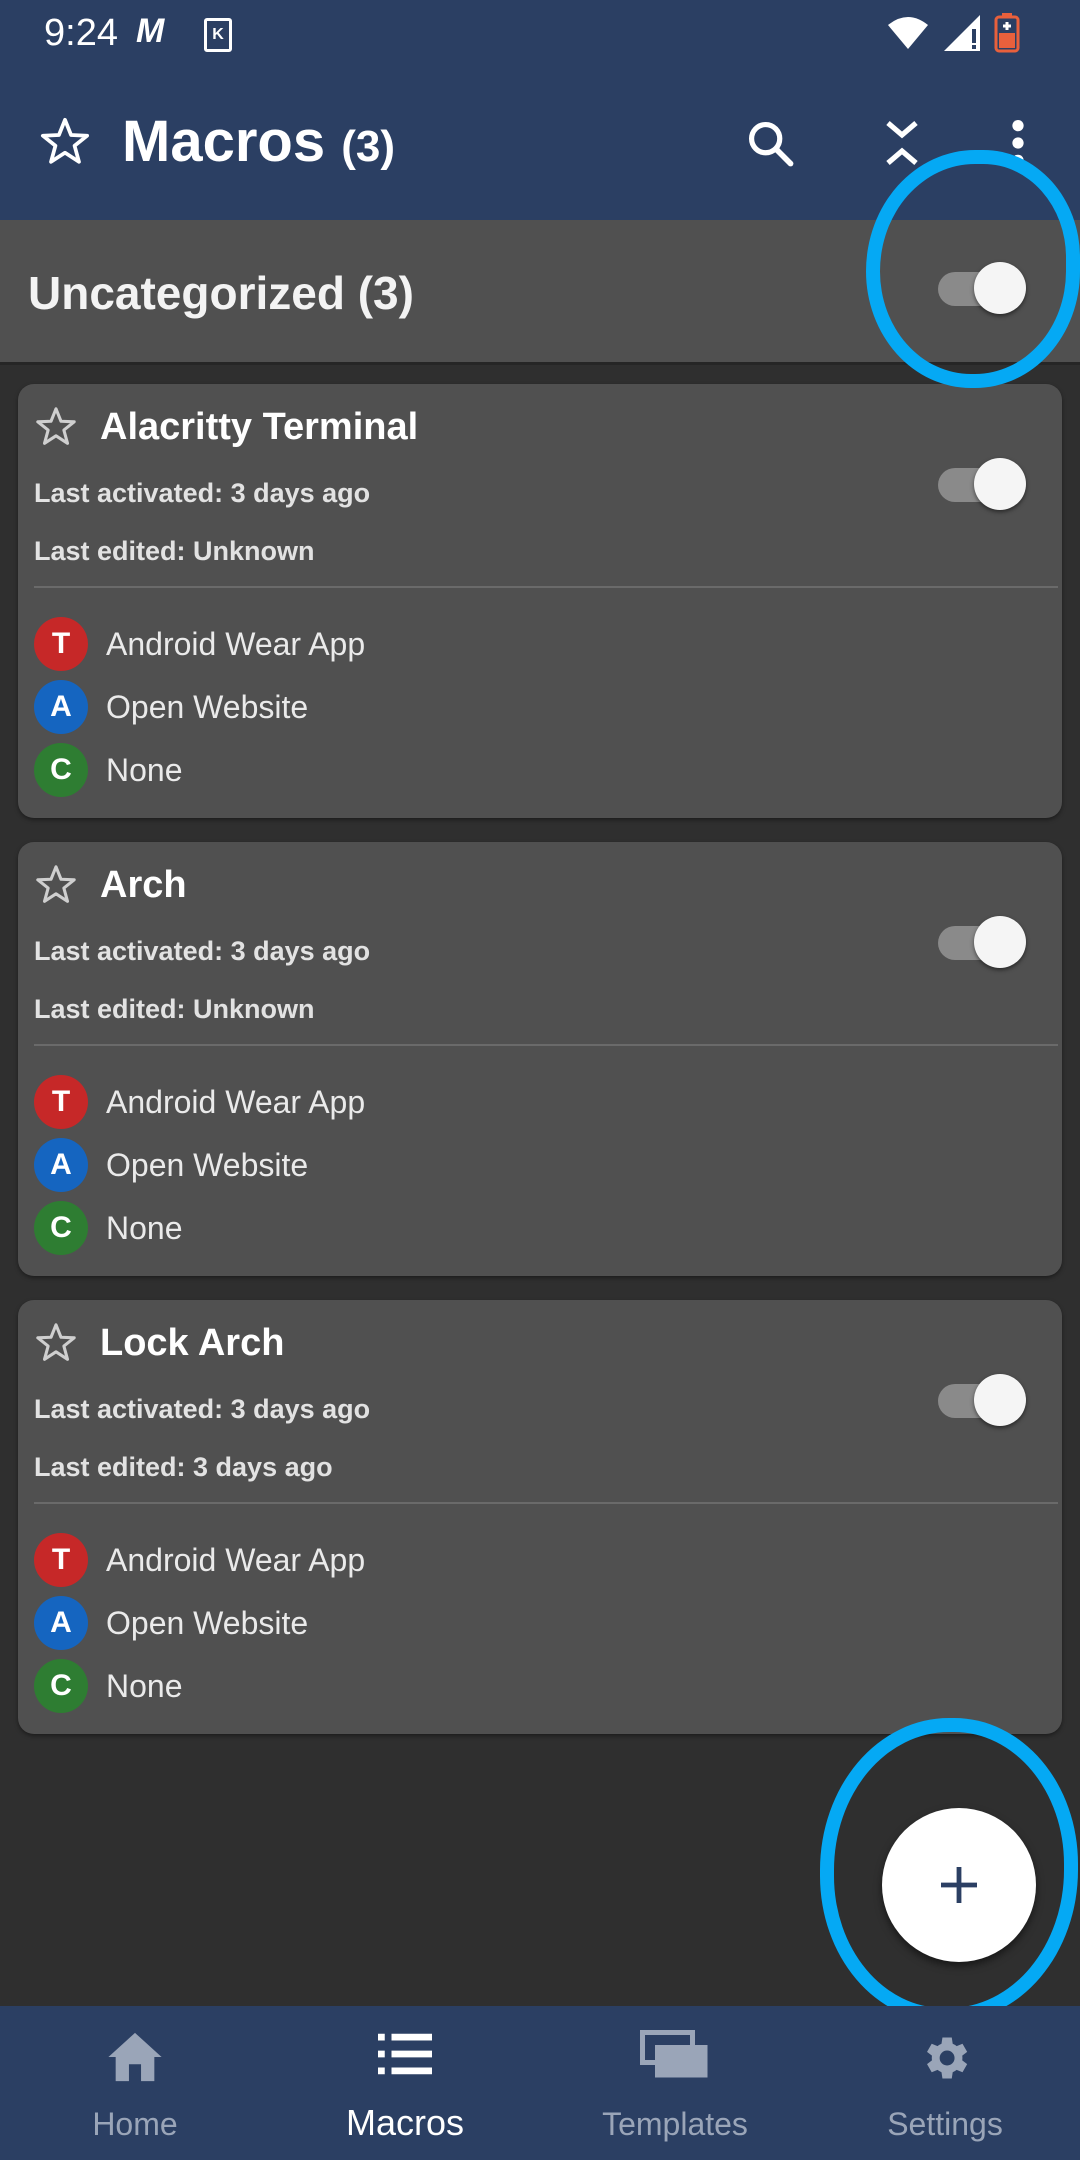 The height and width of the screenshot is (2160, 1080). What do you see at coordinates (902, 143) in the screenshot?
I see `collapse-icon` at bounding box center [902, 143].